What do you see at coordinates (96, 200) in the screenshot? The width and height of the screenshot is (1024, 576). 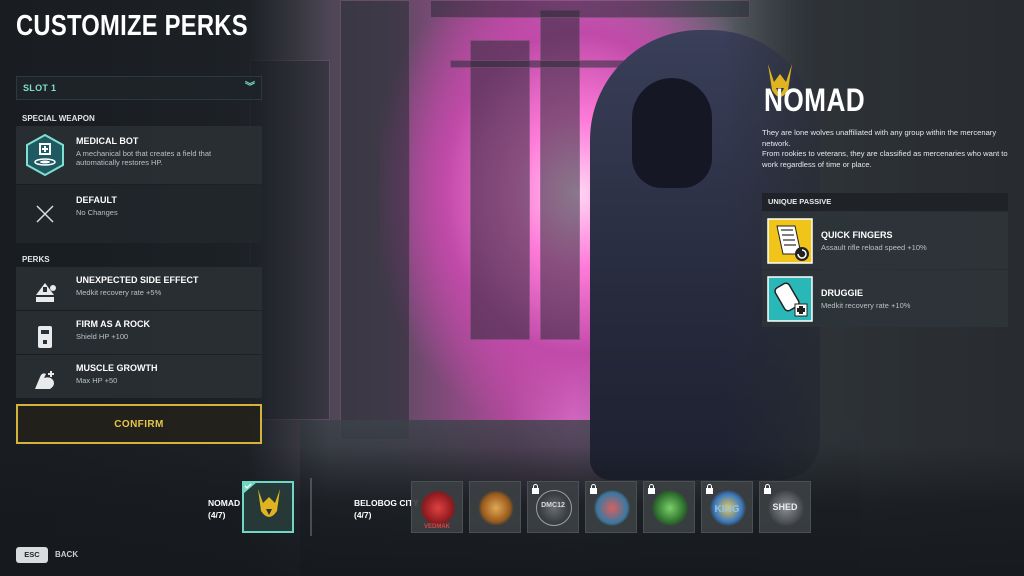 I see `special-weapon-name: DEFAULT` at bounding box center [96, 200].